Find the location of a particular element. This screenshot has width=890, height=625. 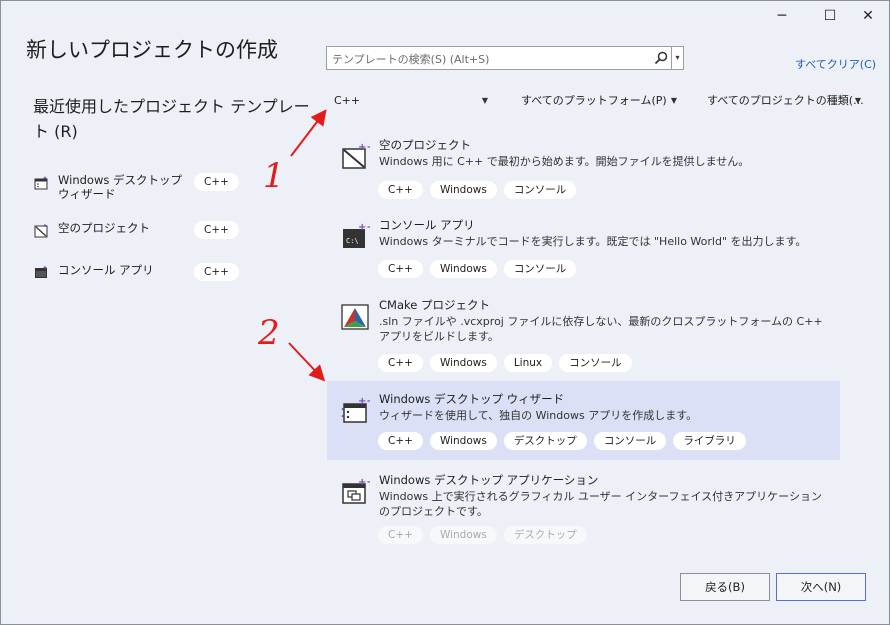

template-description: Windows 用に C++ で最初から始めます。開始ファイルを提供しません。 is located at coordinates (564, 161).